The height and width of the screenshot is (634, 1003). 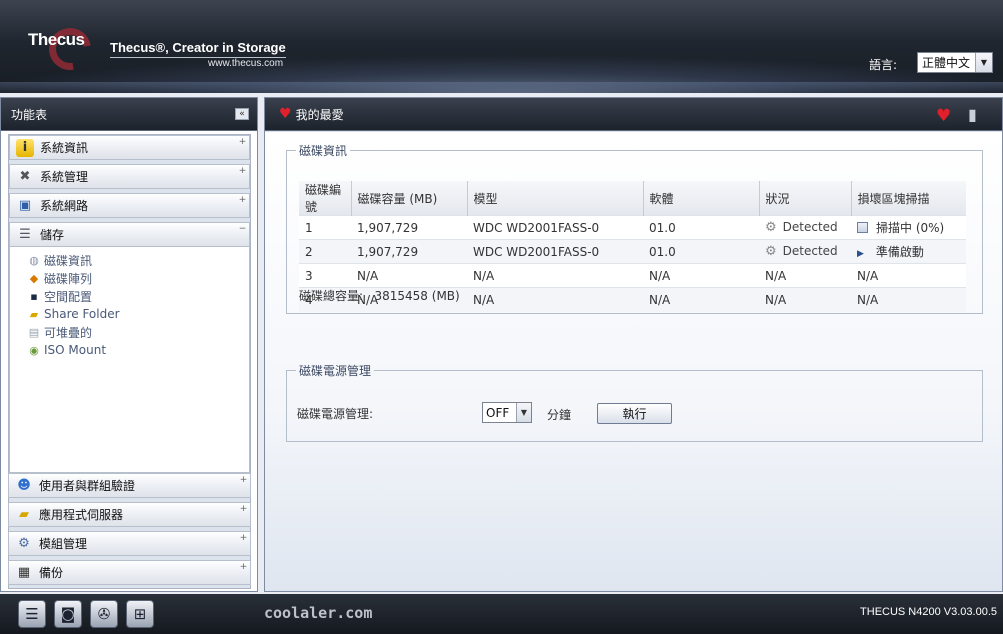 I want to click on fan-icon: ✇, so click(x=104, y=614).